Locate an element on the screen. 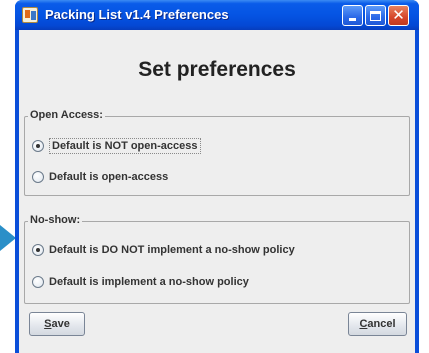  app-icon is located at coordinates (30, 15).